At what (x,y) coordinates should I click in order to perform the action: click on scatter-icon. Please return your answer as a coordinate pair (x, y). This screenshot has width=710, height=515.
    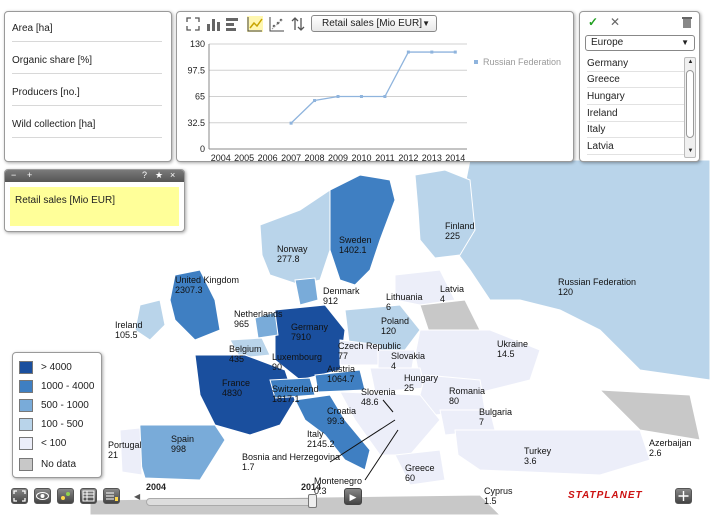
    Looking at the image, I should click on (277, 24).